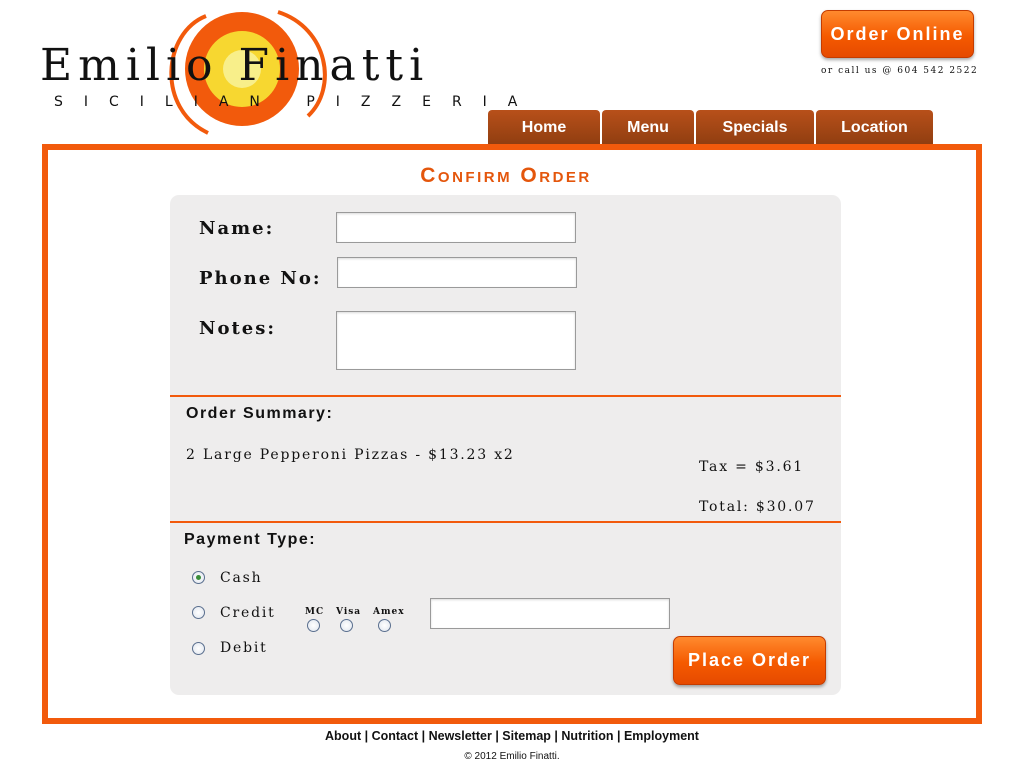  I want to click on debit-label: Debit, so click(244, 648).